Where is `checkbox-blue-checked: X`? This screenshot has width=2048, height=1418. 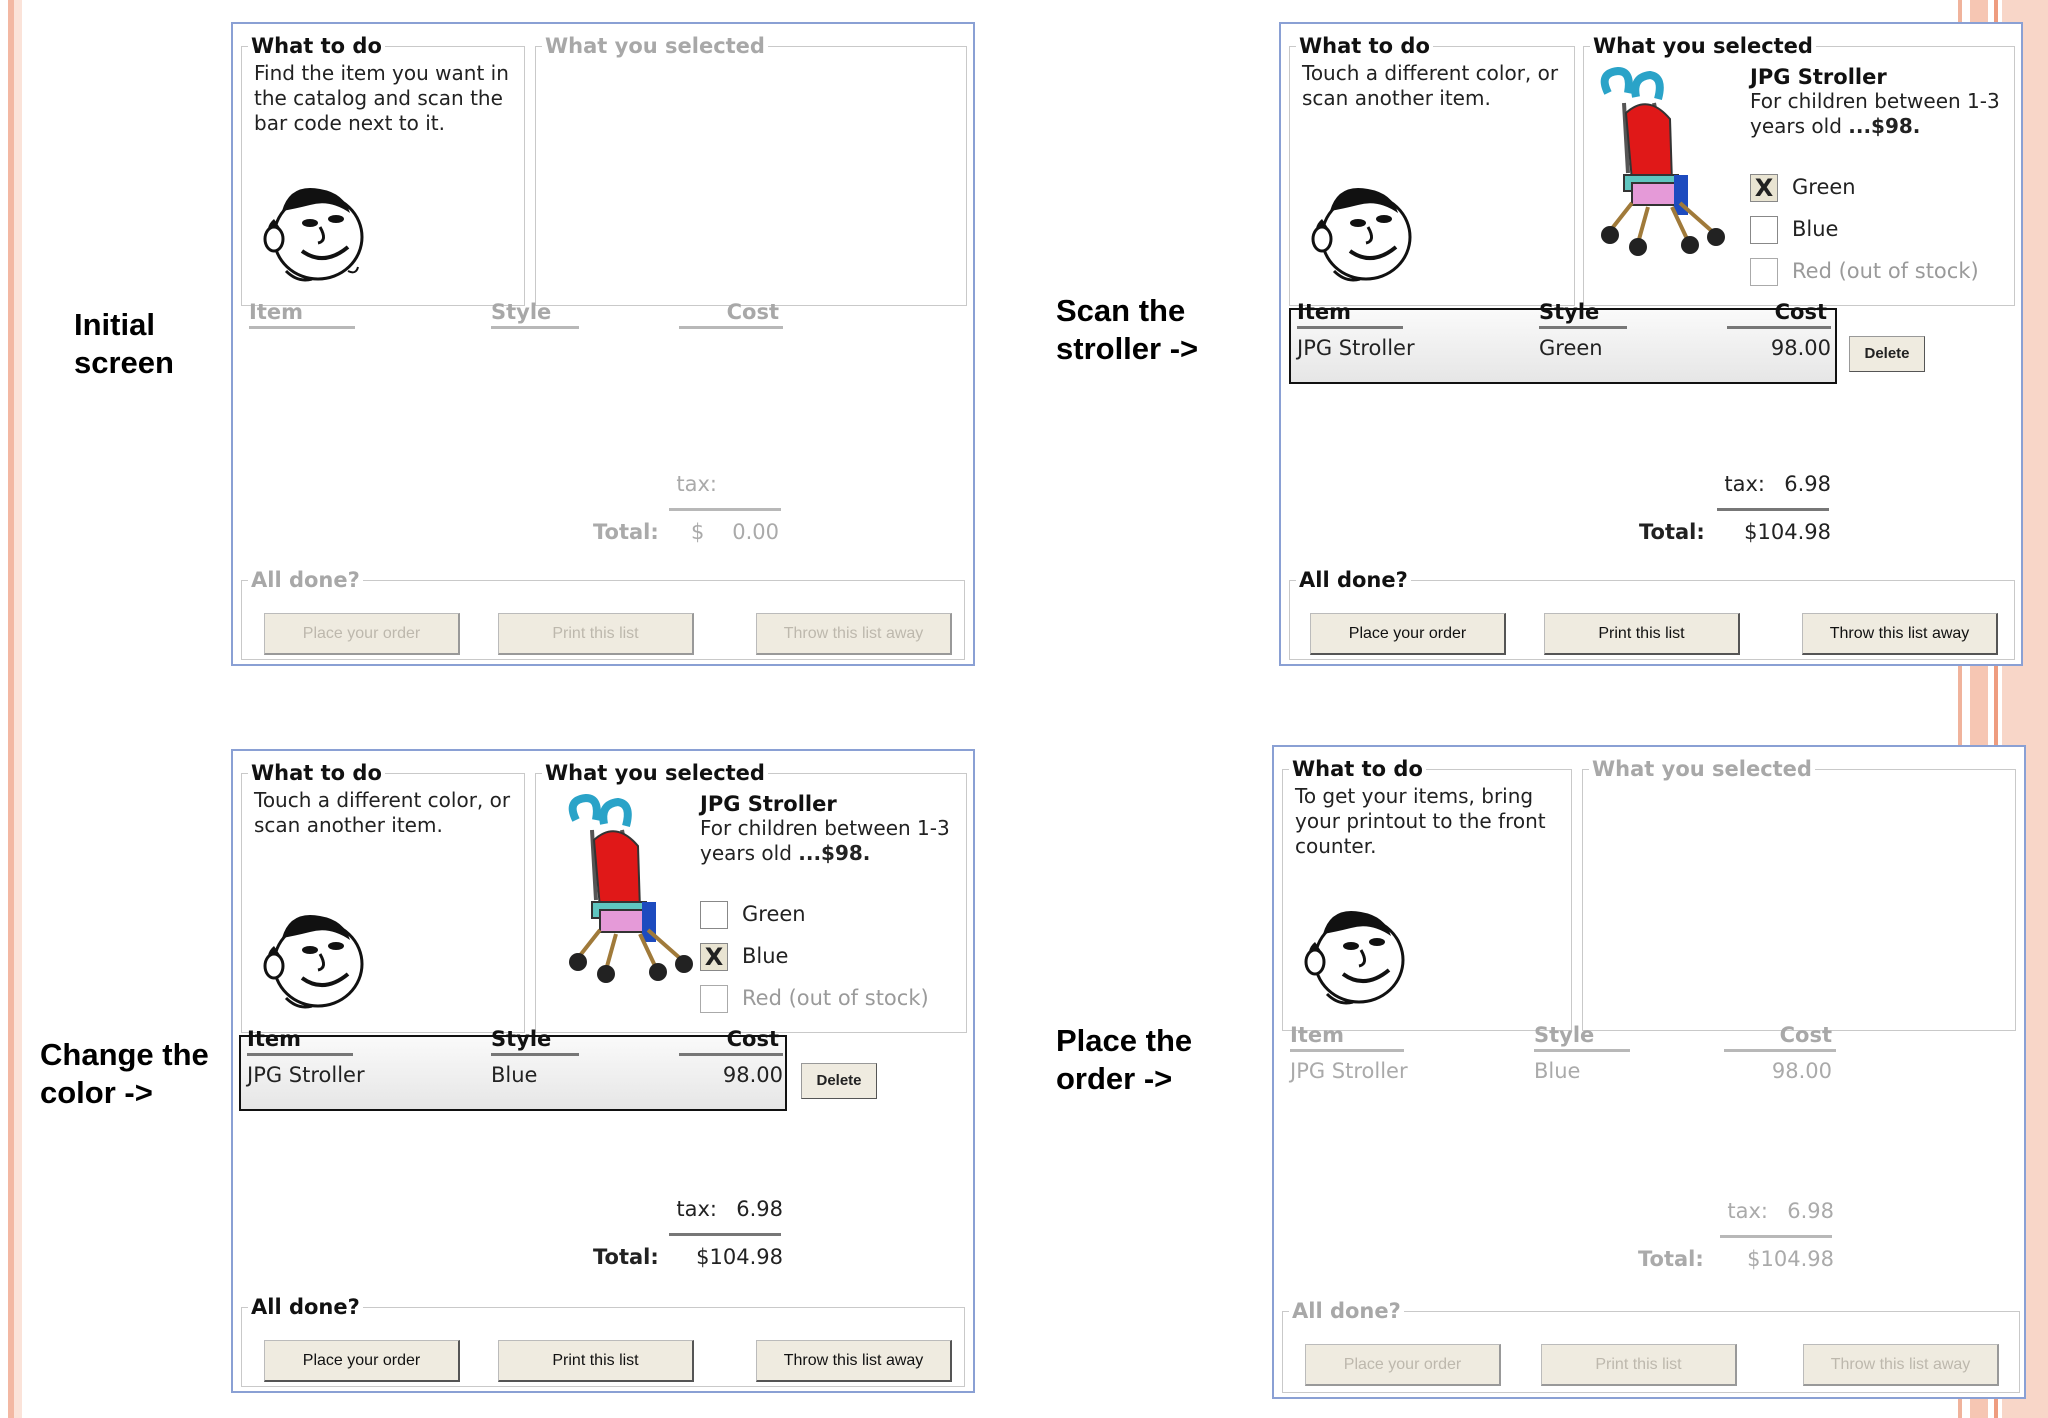
checkbox-blue-checked: X is located at coordinates (714, 957).